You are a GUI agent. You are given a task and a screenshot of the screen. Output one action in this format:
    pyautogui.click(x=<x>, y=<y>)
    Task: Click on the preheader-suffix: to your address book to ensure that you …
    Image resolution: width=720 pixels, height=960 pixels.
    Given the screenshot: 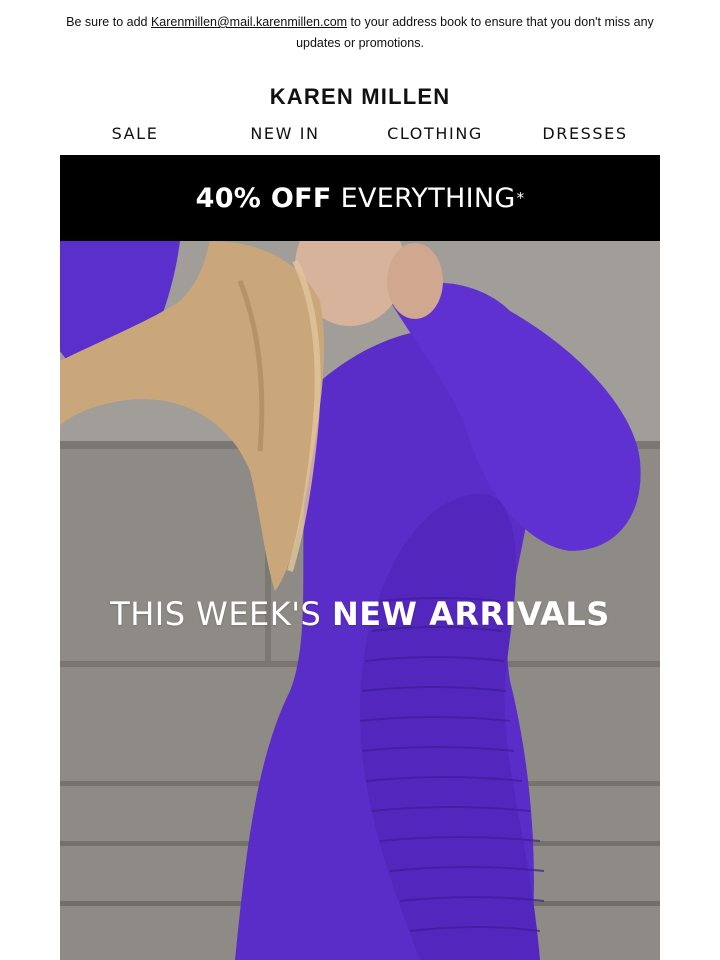 What is the action you would take?
    pyautogui.click(x=502, y=22)
    